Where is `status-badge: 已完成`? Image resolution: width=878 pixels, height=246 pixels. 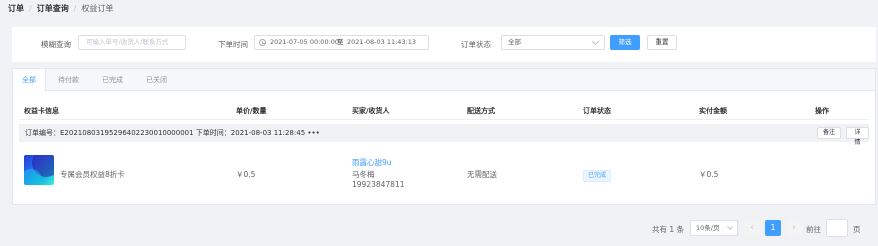
status-badge: 已完成 is located at coordinates (597, 176).